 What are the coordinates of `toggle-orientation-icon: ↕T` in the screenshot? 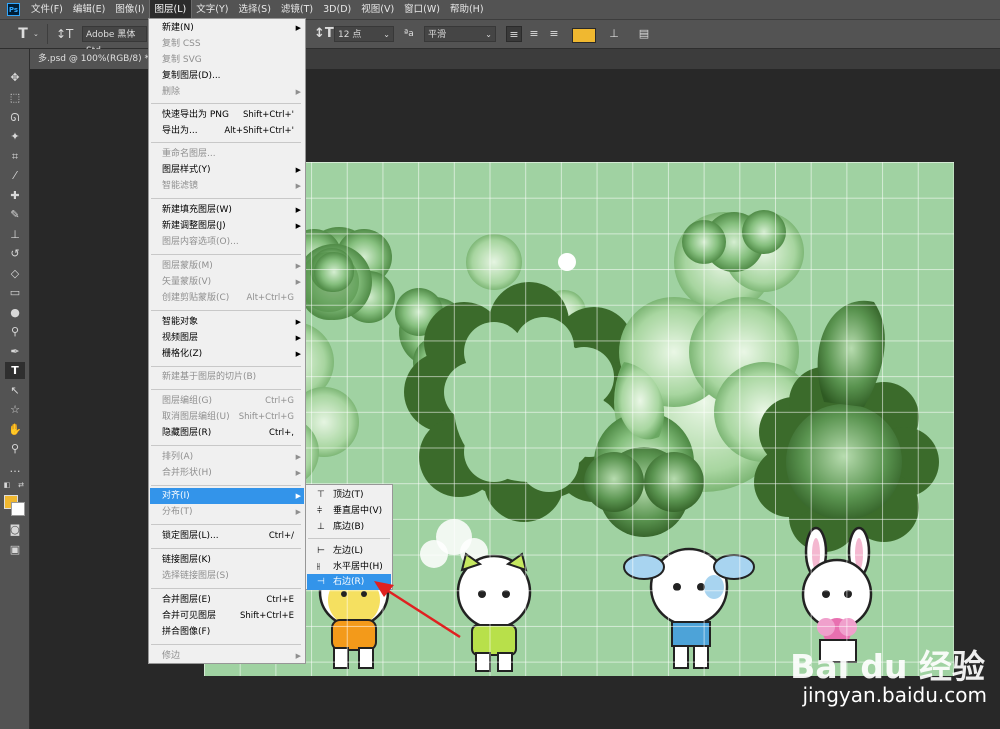 It's located at (64, 34).